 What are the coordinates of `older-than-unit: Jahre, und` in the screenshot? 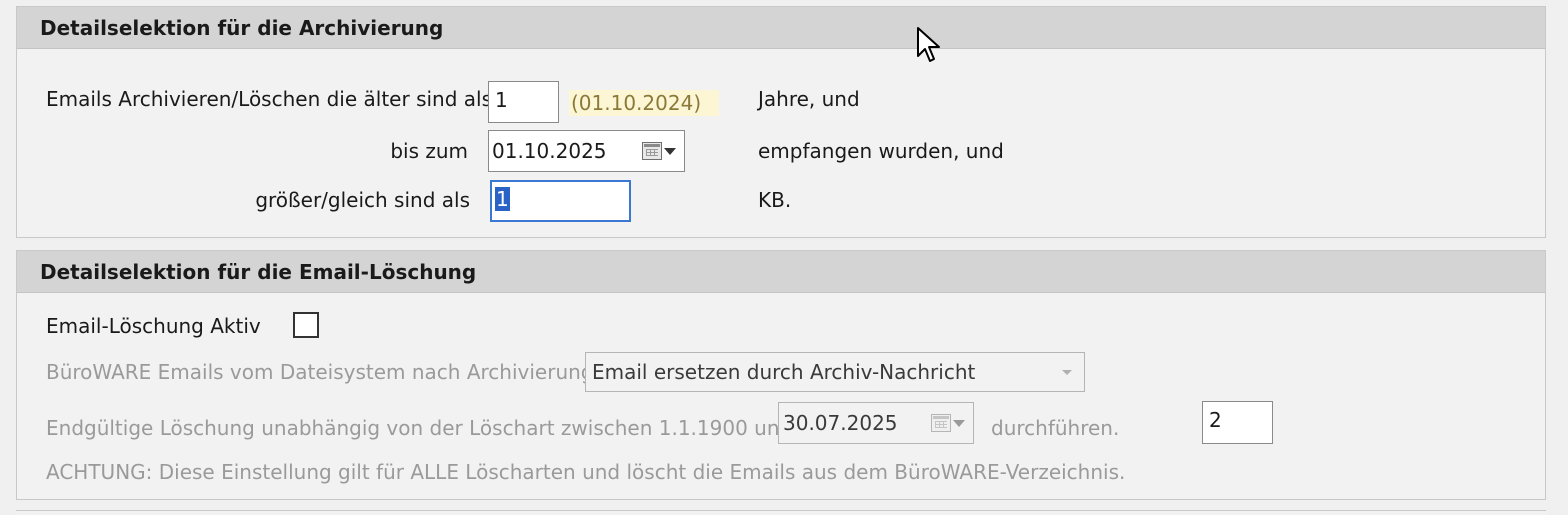 It's located at (809, 99).